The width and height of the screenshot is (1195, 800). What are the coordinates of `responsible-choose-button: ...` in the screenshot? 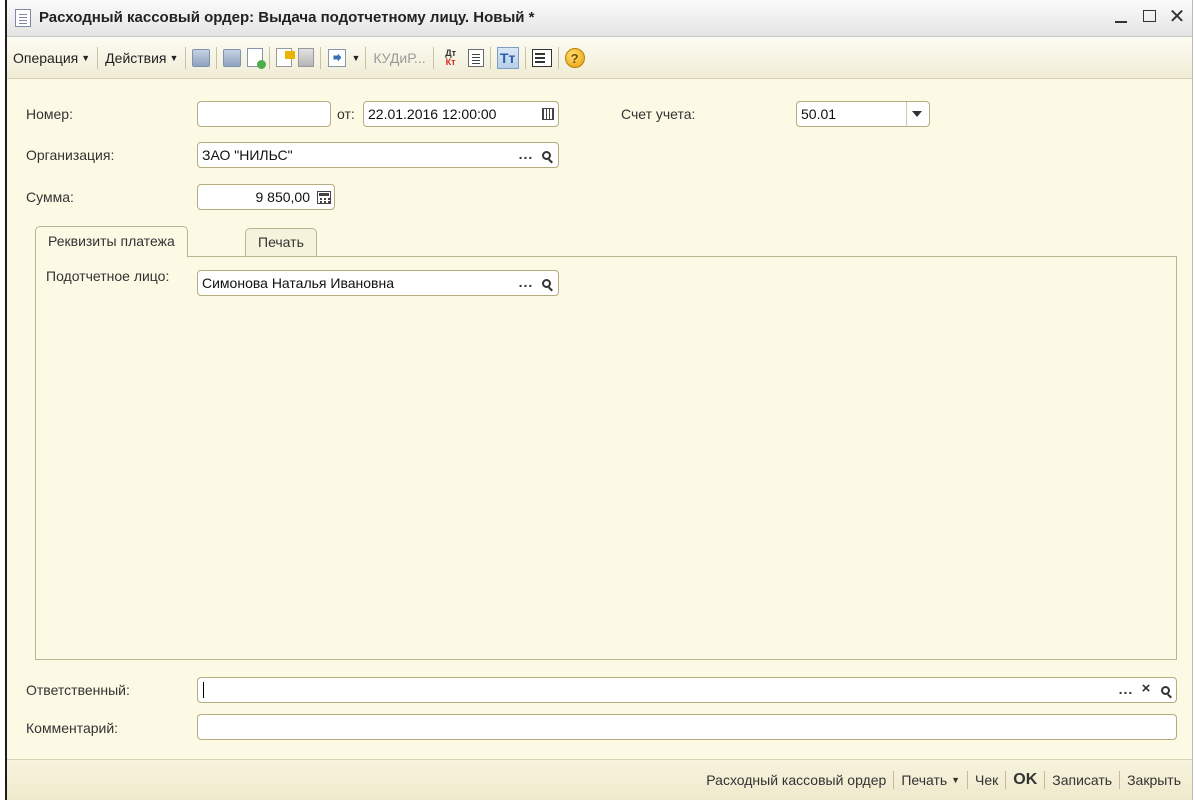 It's located at (1126, 690).